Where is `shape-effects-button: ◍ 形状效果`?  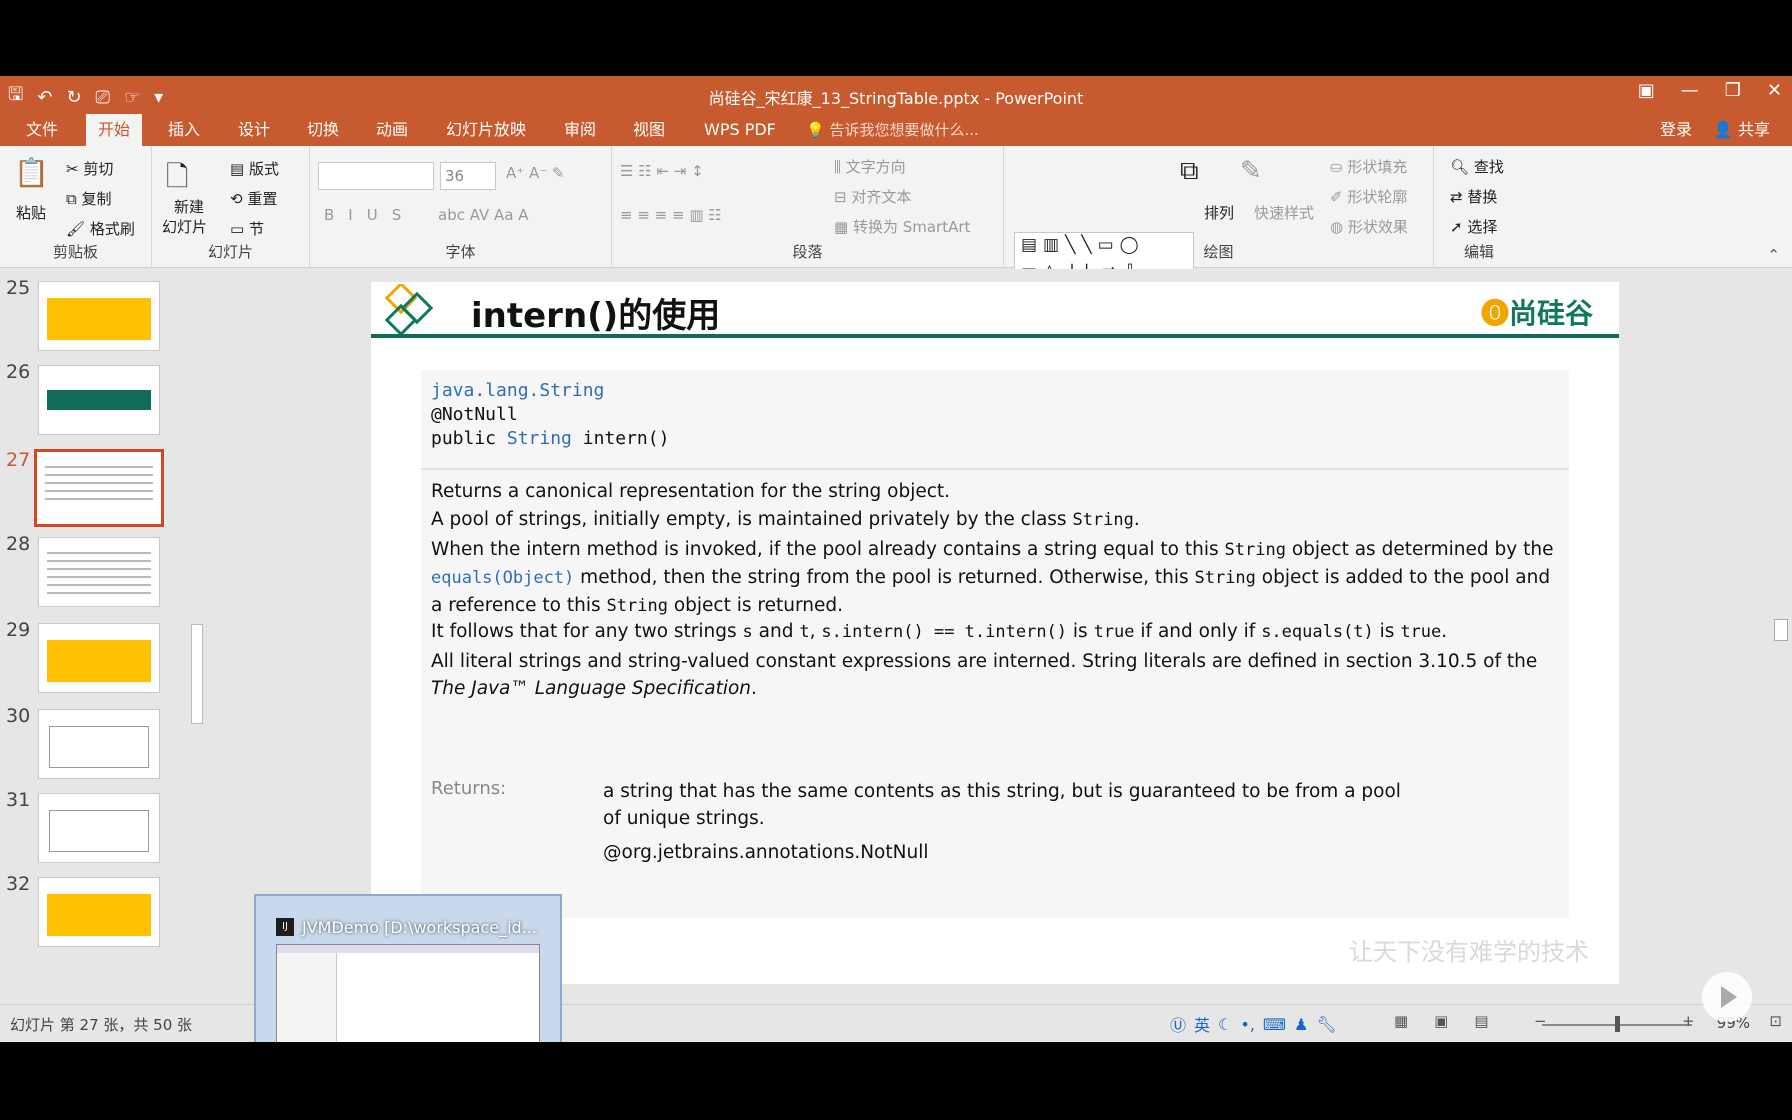 shape-effects-button: ◍ 形状效果 is located at coordinates (1369, 226).